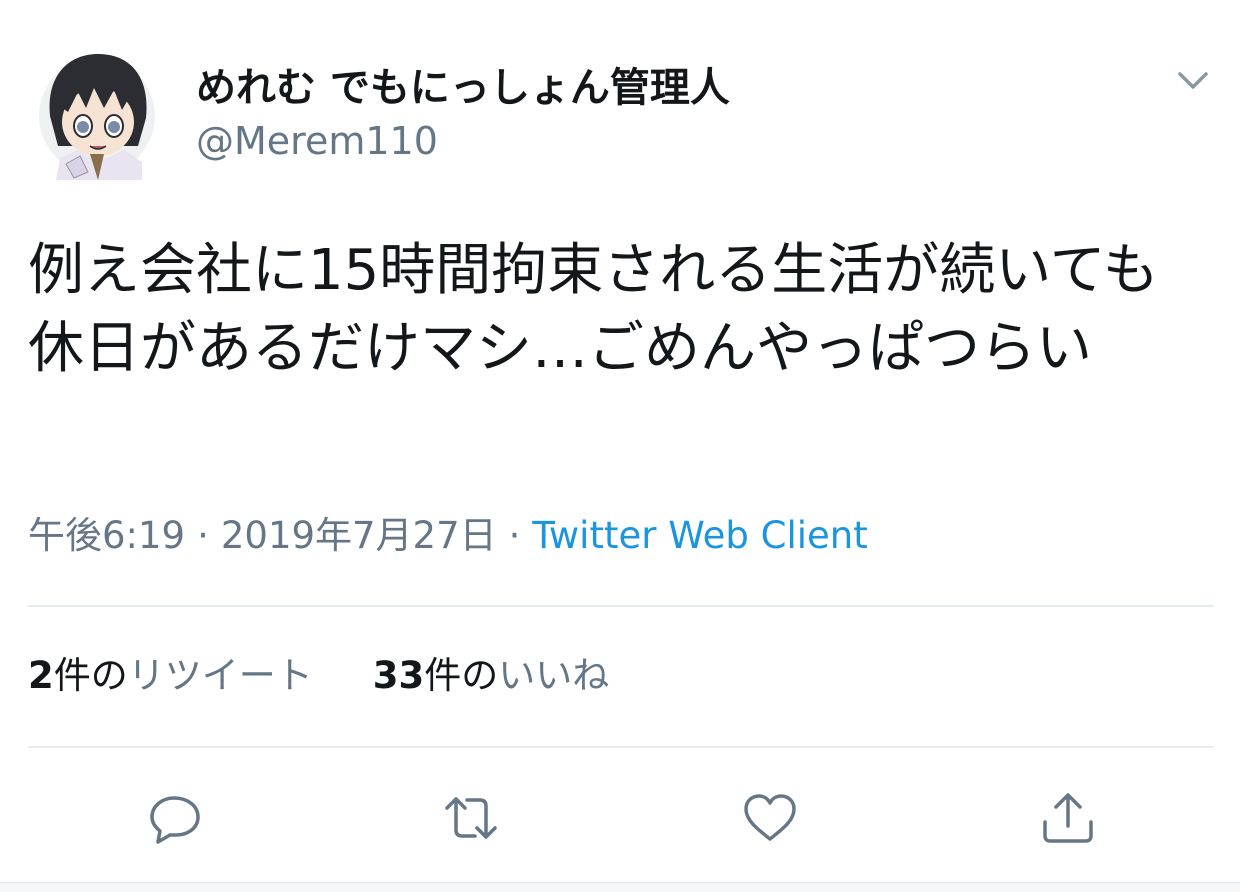  What do you see at coordinates (106, 535) in the screenshot?
I see `tweet-time: 午後6:19` at bounding box center [106, 535].